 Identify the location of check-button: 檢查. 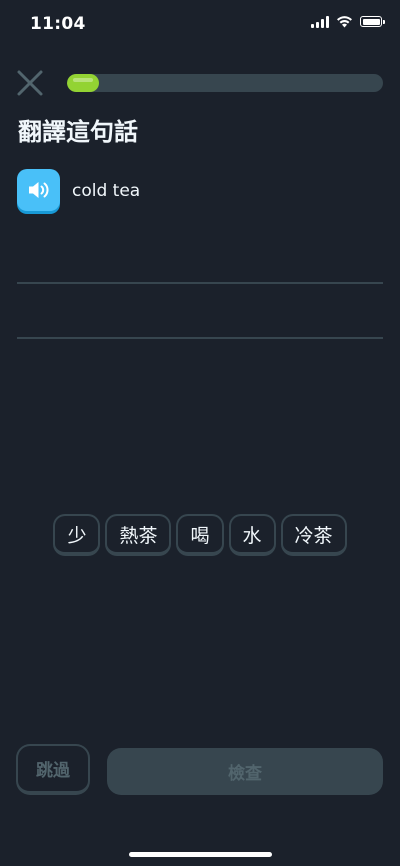
(245, 771).